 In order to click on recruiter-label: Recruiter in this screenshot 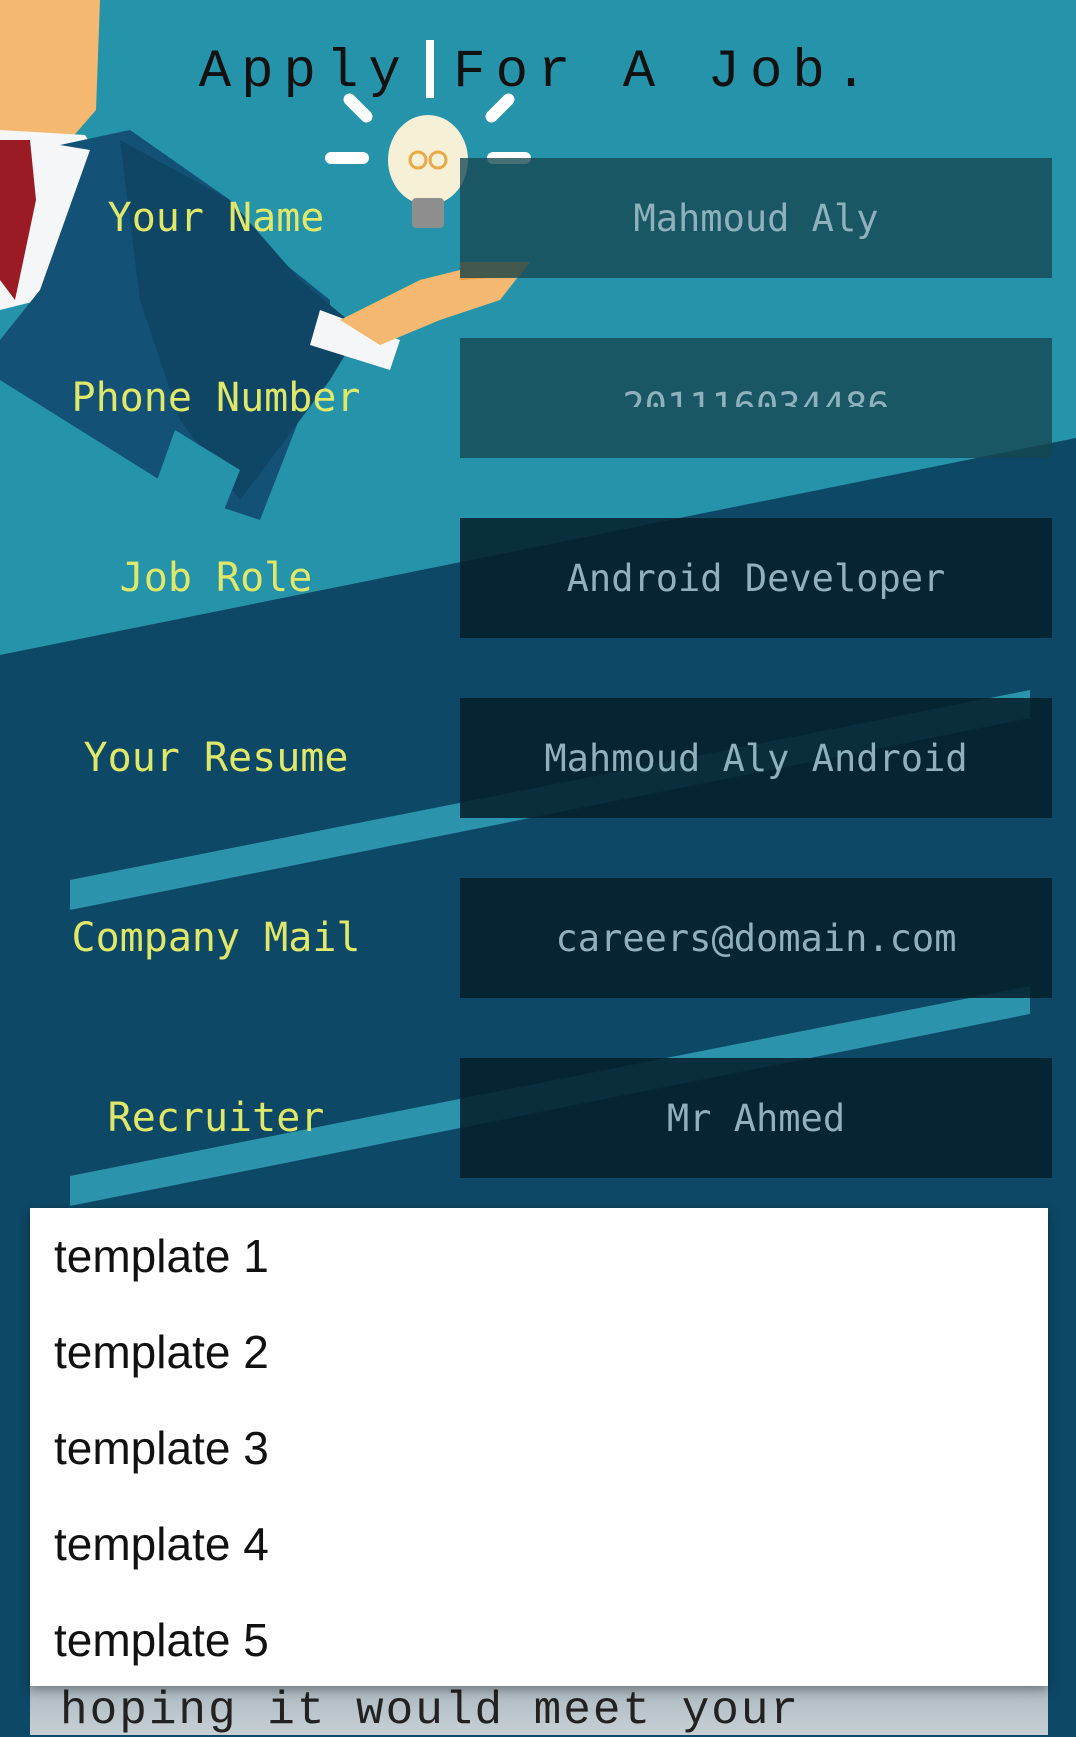, I will do `click(216, 1118)`.